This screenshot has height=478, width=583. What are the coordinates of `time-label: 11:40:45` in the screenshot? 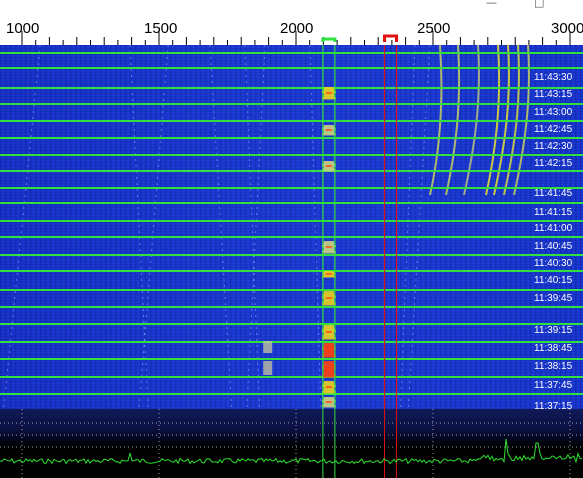 It's located at (553, 246).